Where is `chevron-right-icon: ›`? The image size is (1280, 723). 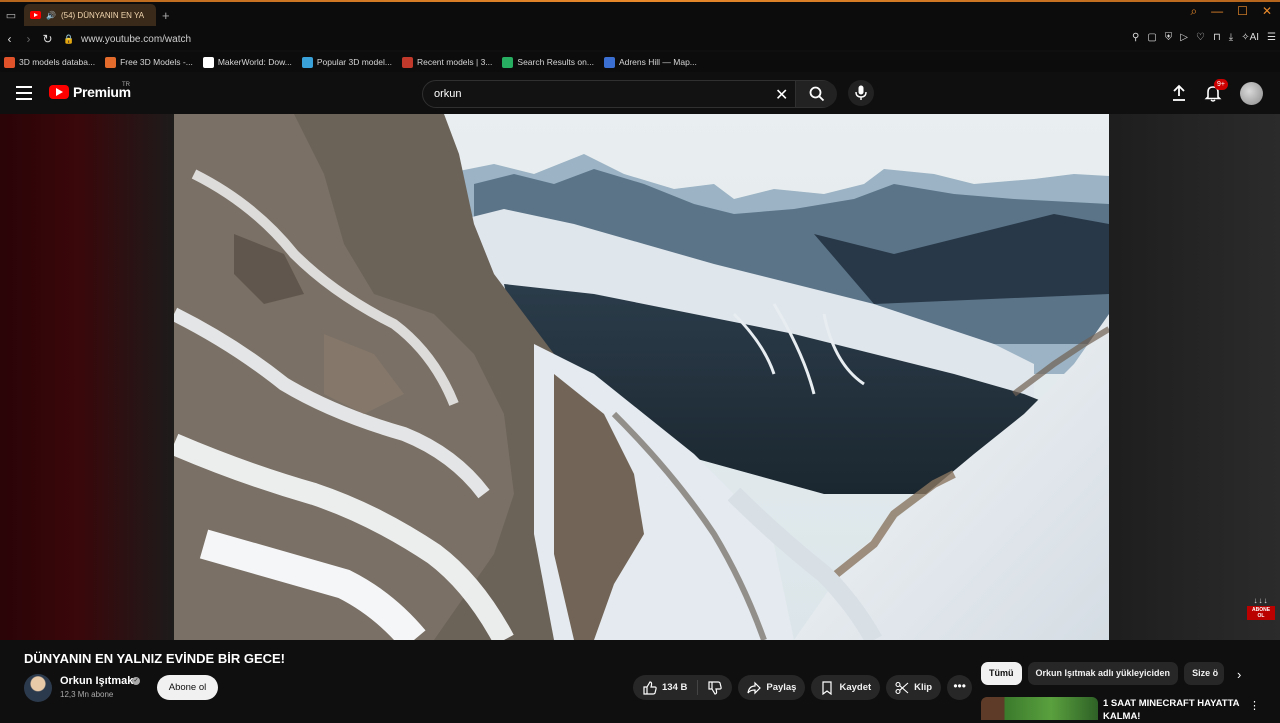
chevron-right-icon: › is located at coordinates (1239, 674).